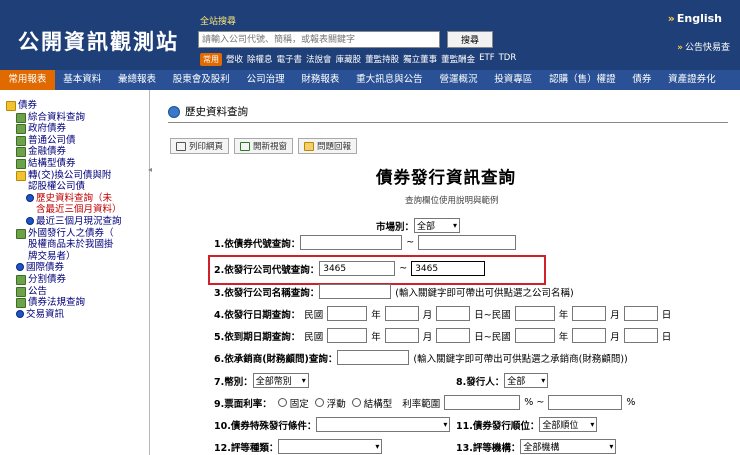 The image size is (740, 455). What do you see at coordinates (27, 80) in the screenshot?
I see `menu-common-reports: 常用報表` at bounding box center [27, 80].